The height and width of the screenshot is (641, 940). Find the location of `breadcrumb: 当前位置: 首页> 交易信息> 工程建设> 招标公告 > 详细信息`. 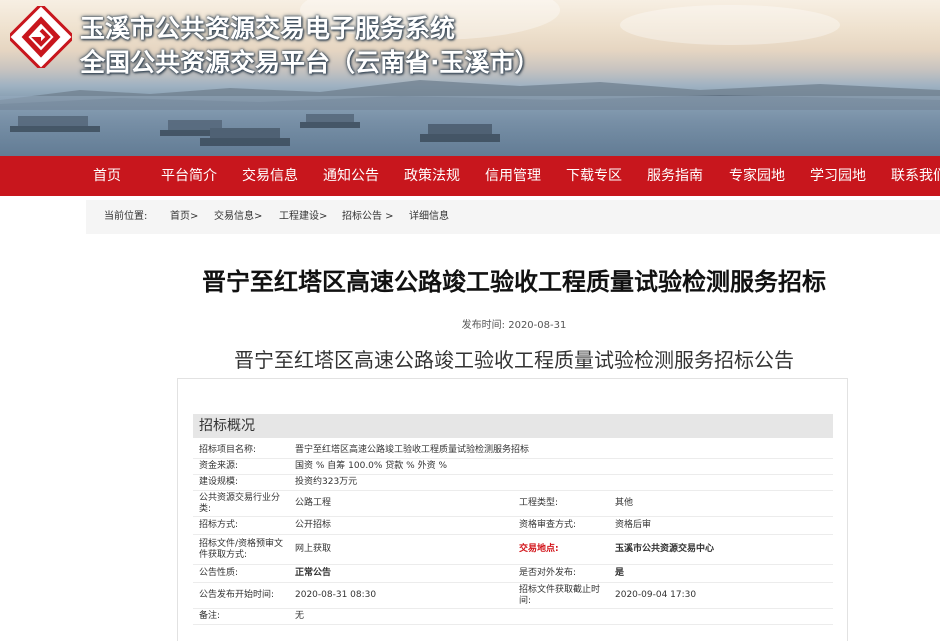

breadcrumb: 当前位置: 首页> 交易信息> 工程建设> 招标公告 > 详细信息 is located at coordinates (513, 217).